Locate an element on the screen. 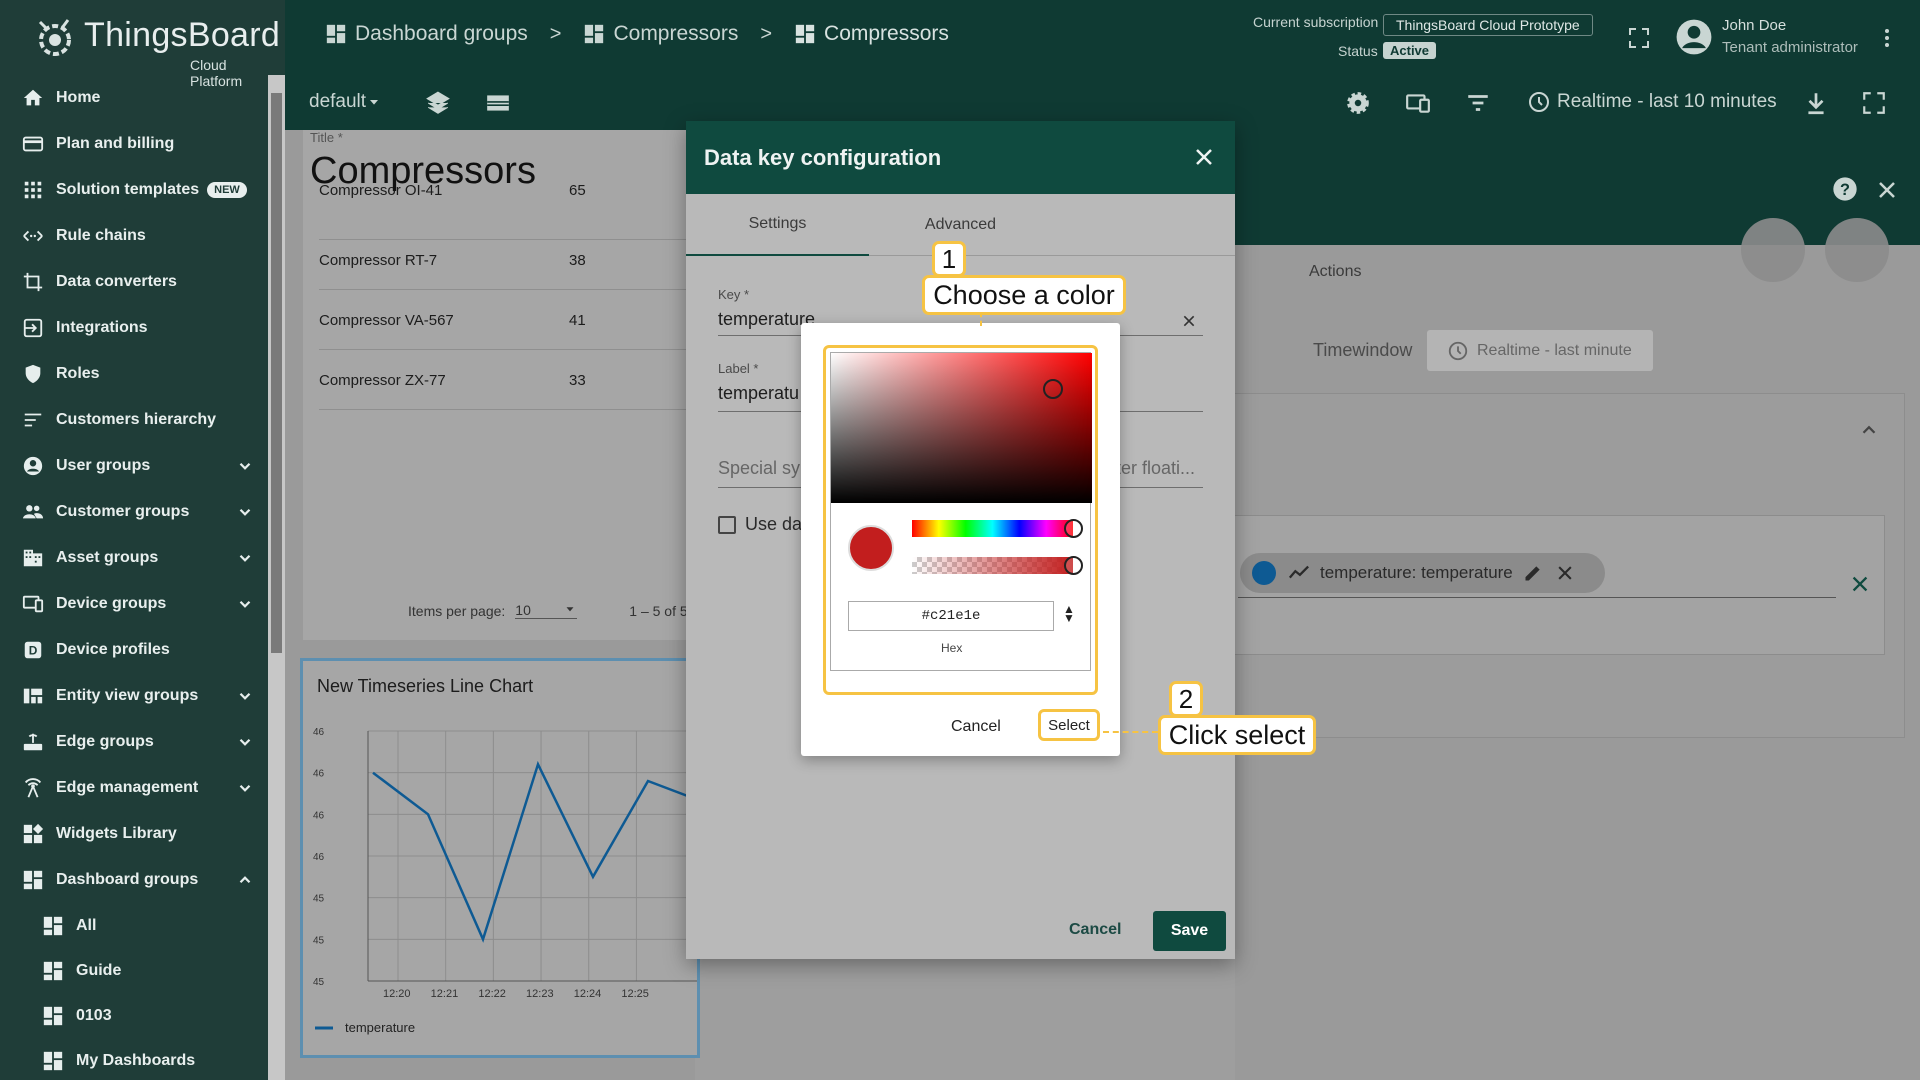 The height and width of the screenshot is (1080, 1920). sidebar-subitem-my-dashboards: My Dashboards is located at coordinates (134, 1059).